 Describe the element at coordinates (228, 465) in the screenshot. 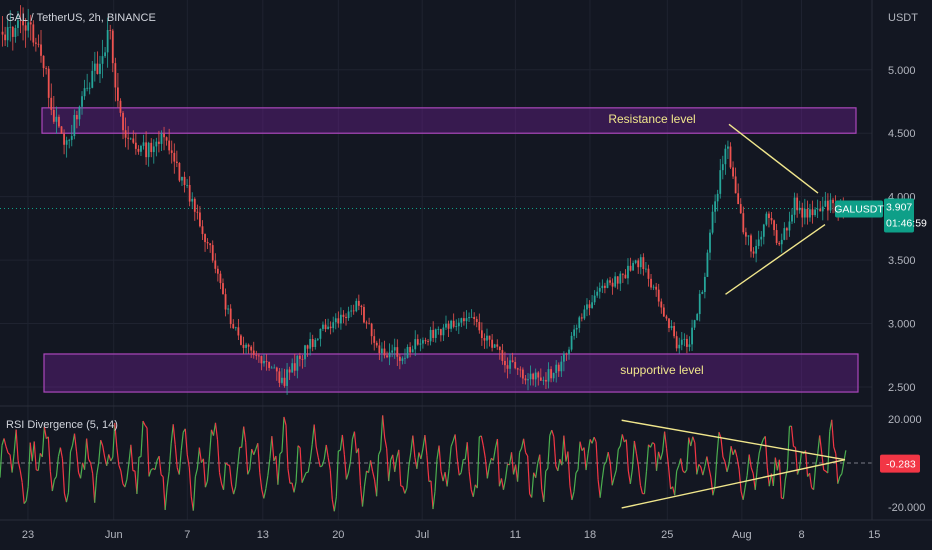

I see `rsi-segment` at that location.